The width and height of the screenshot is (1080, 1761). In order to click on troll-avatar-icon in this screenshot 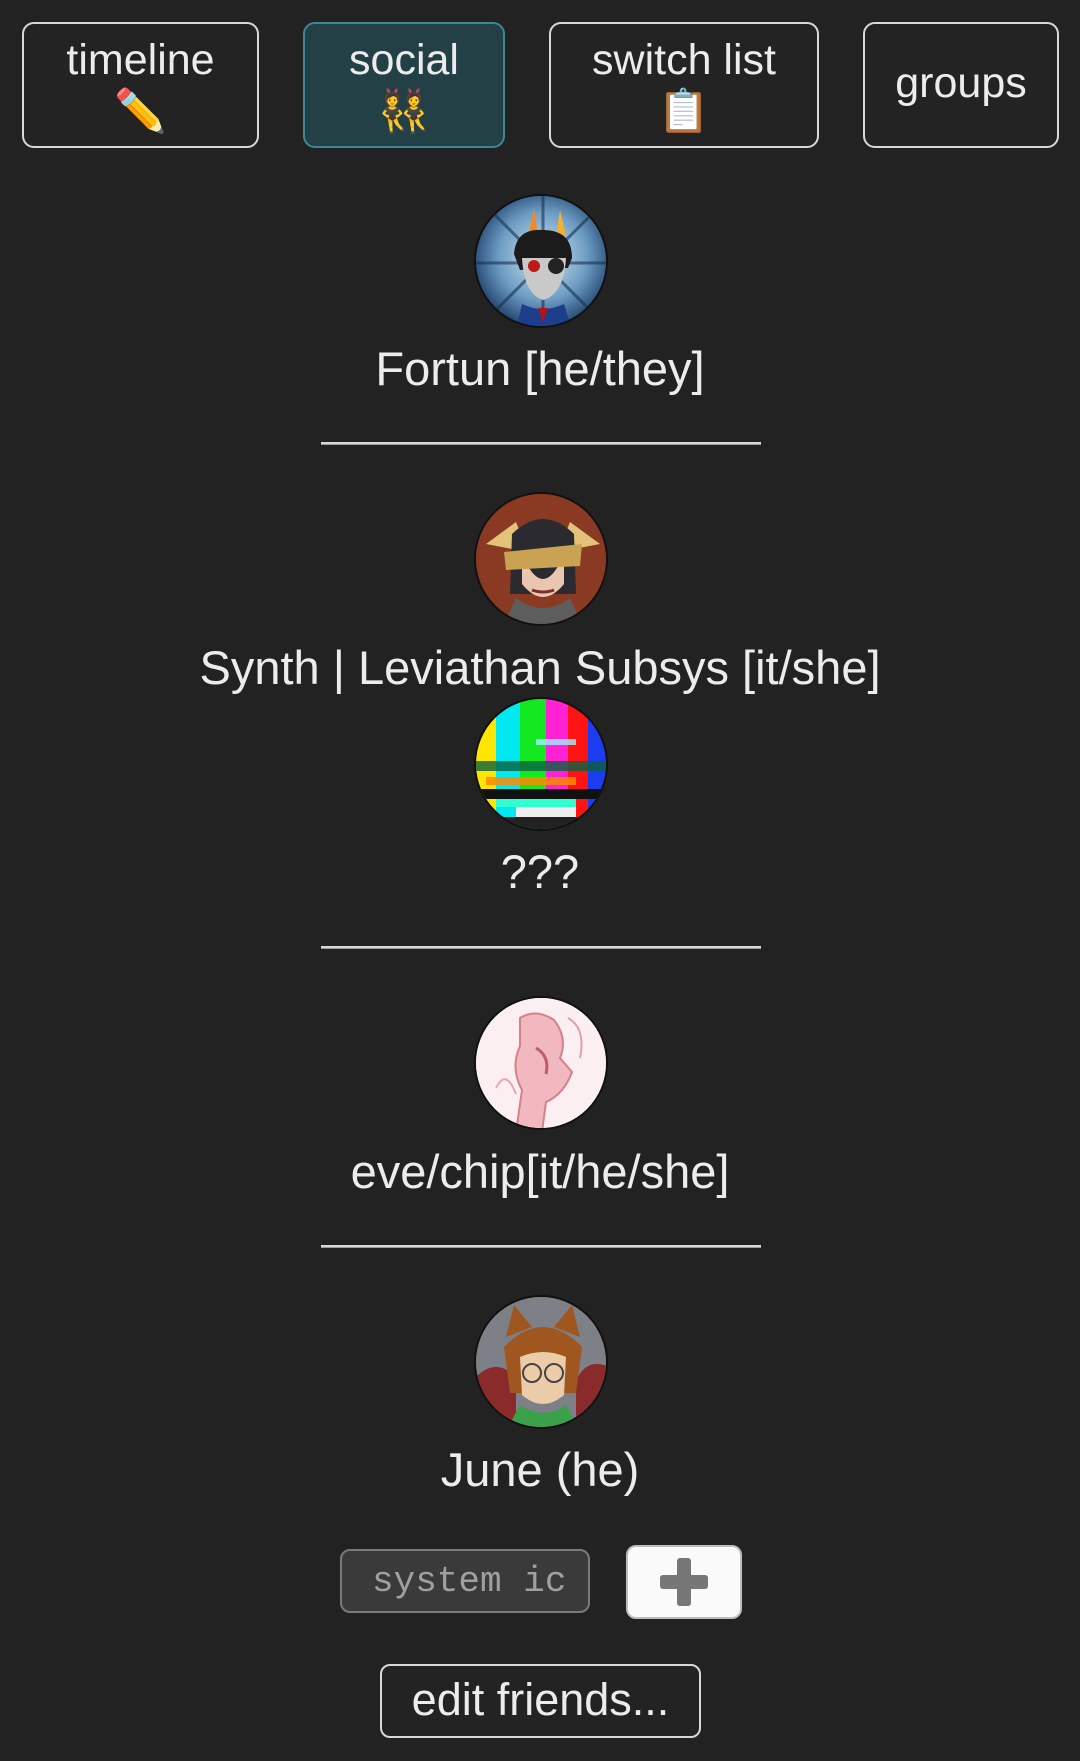, I will do `click(541, 261)`.